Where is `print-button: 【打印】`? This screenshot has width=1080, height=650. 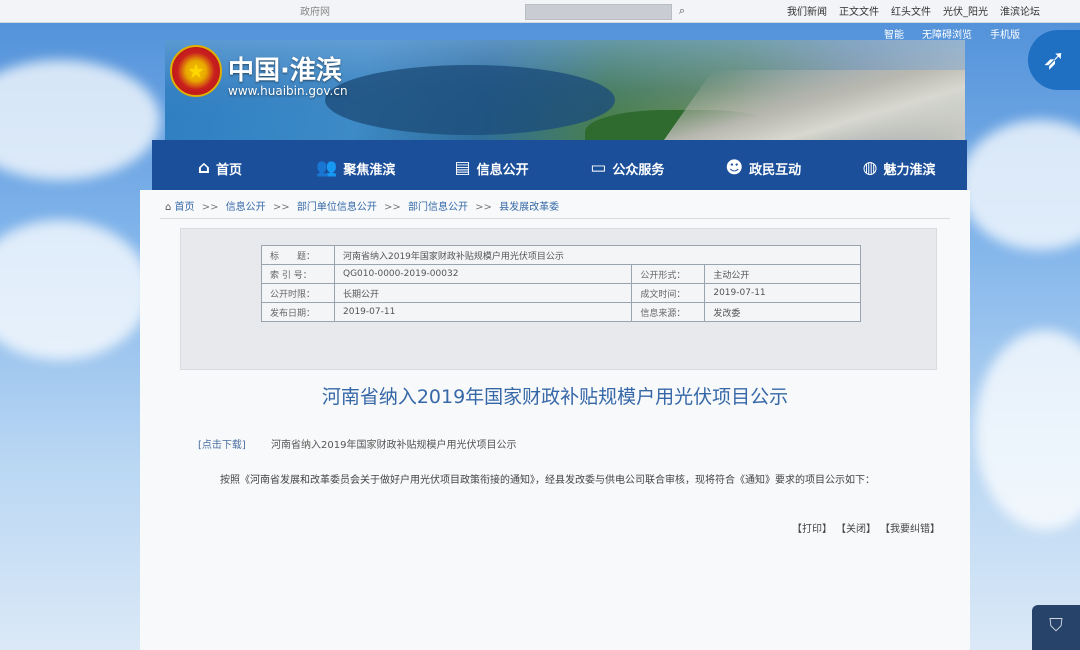 print-button: 【打印】 is located at coordinates (812, 527).